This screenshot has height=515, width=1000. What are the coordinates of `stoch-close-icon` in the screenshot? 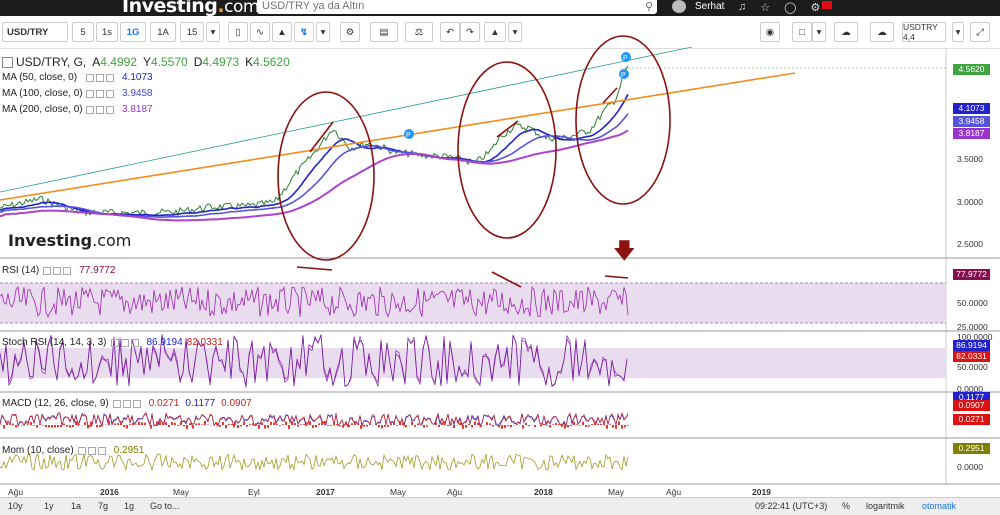 It's located at (135, 343).